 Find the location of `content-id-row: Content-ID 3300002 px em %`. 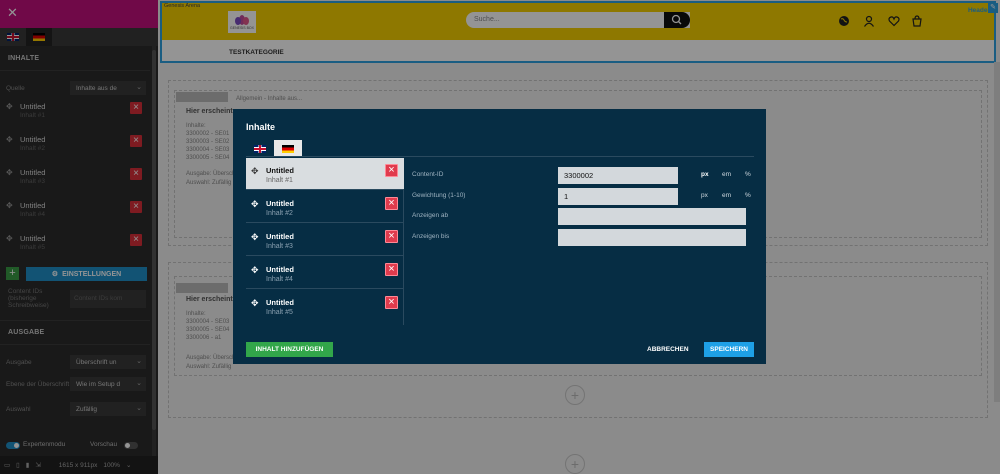

content-id-row: Content-ID 3300002 px em % is located at coordinates (582, 175).